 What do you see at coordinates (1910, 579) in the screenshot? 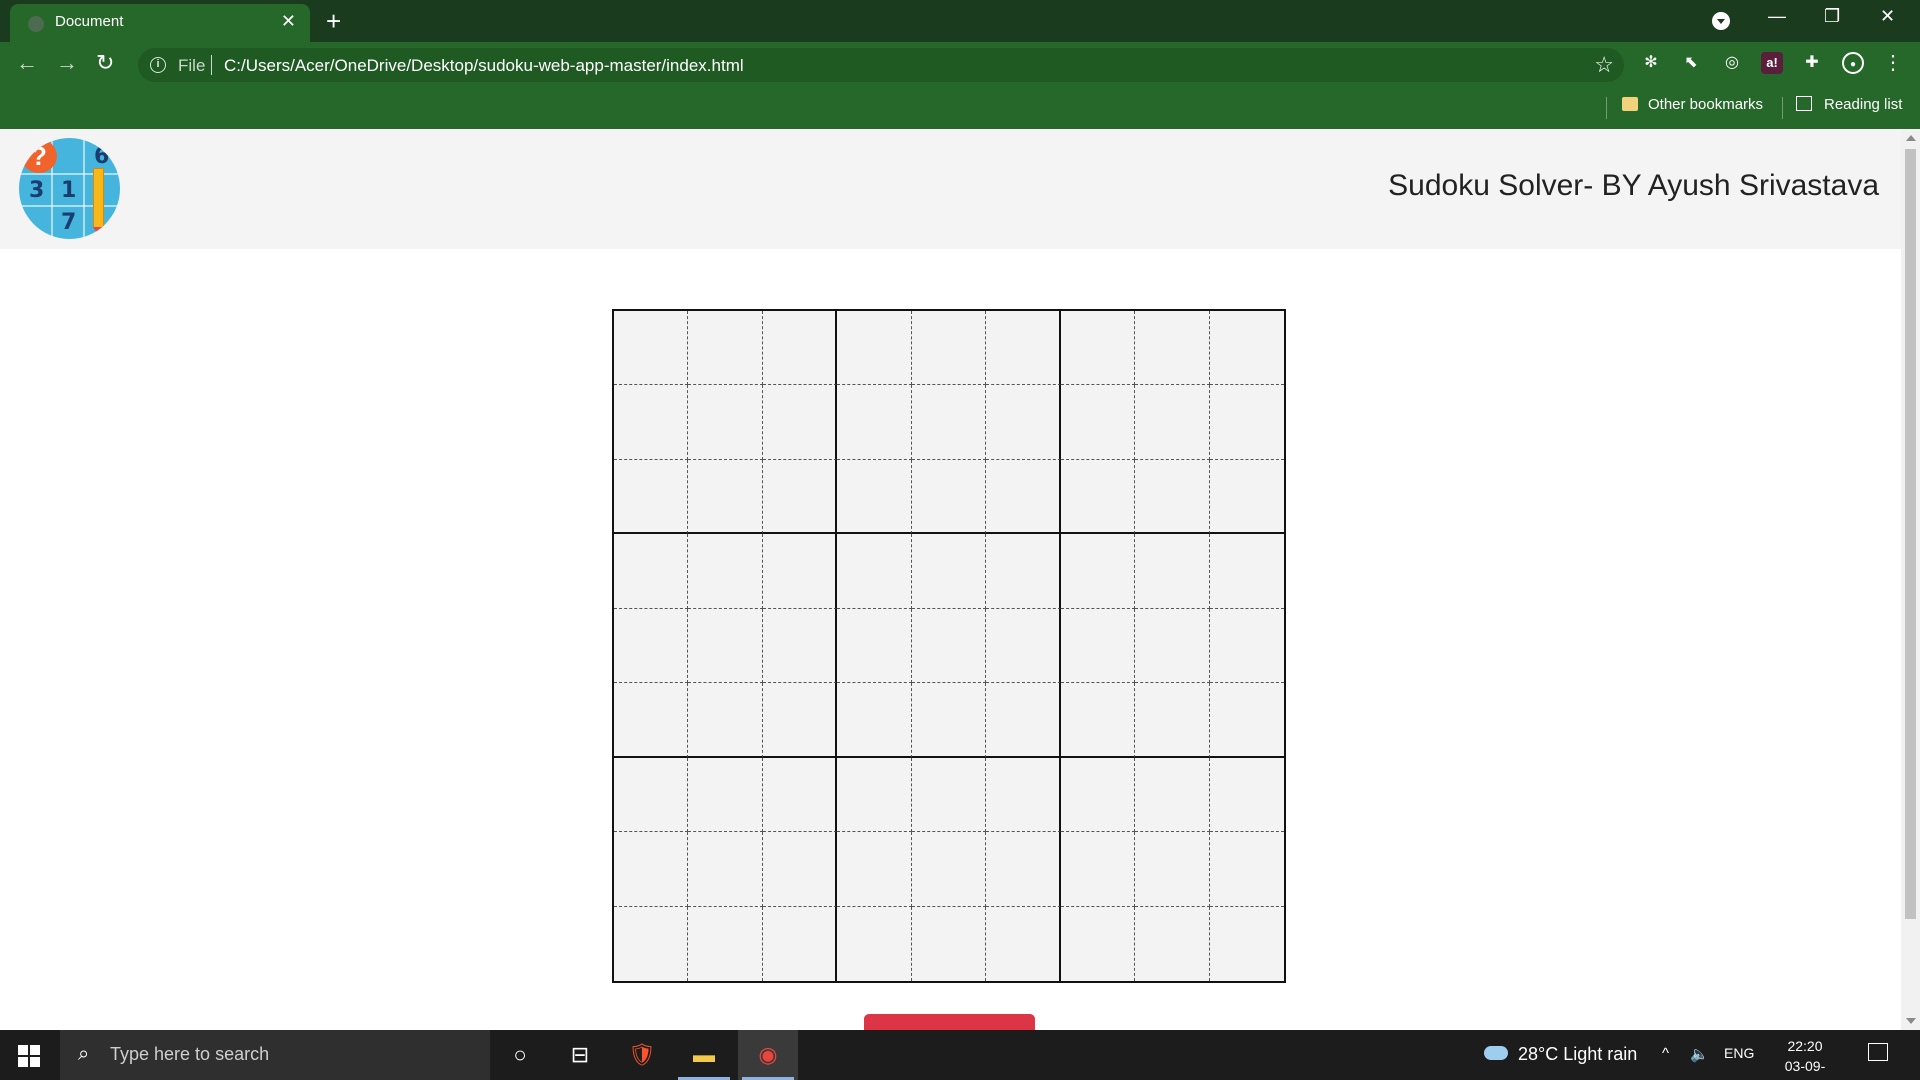
I see `page-scrollbar` at bounding box center [1910, 579].